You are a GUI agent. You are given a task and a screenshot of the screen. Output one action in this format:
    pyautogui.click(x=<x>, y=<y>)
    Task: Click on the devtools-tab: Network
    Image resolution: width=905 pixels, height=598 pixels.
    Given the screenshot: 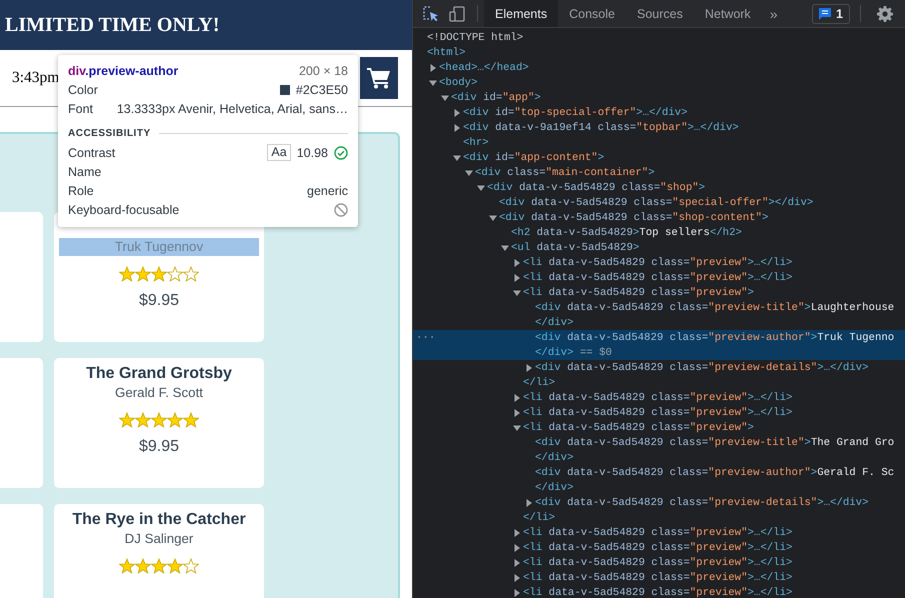 What is the action you would take?
    pyautogui.click(x=728, y=13)
    